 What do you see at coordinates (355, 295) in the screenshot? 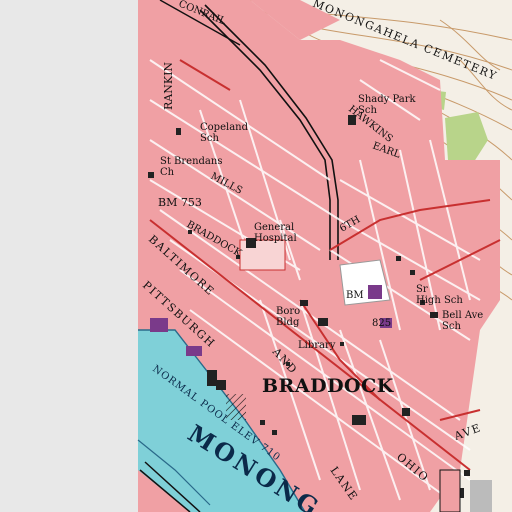
I see `label-bm: BM` at bounding box center [355, 295].